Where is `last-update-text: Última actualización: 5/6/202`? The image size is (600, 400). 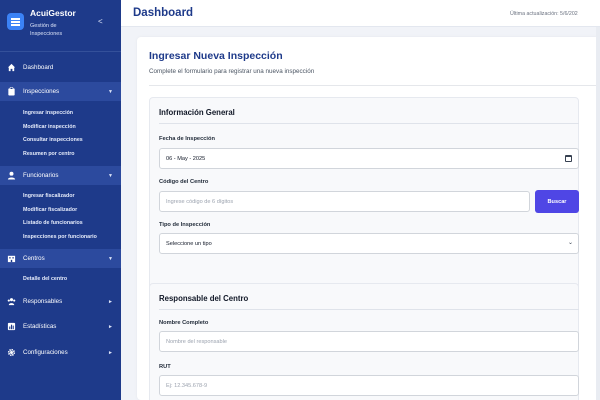 last-update-text: Última actualización: 5/6/202 is located at coordinates (544, 14).